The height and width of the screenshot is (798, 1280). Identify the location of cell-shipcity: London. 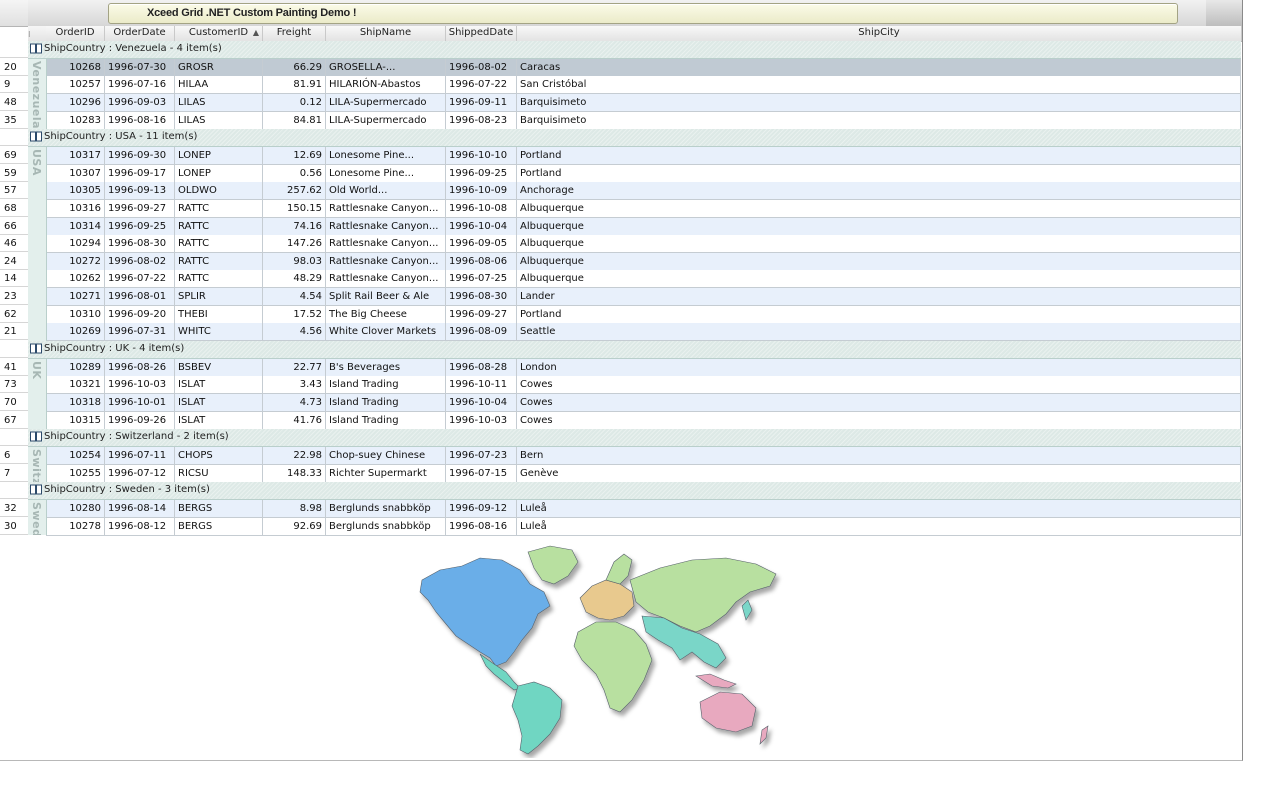
(879, 367).